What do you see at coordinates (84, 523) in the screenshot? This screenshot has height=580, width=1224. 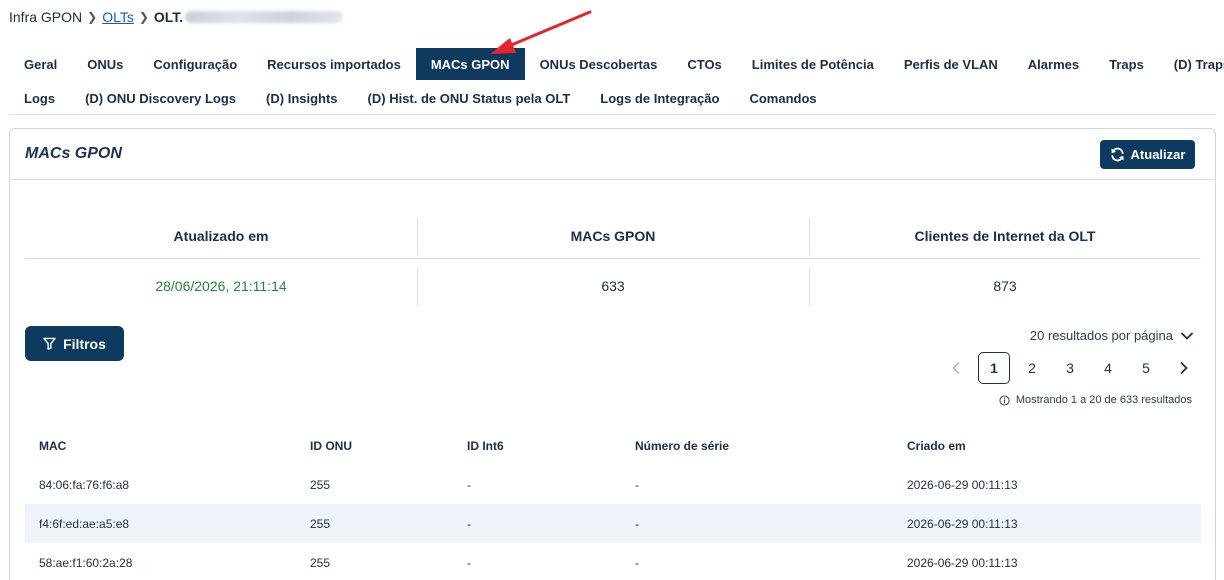 I see `cell-mac: f4:6f:ed:ae:a5:e8` at bounding box center [84, 523].